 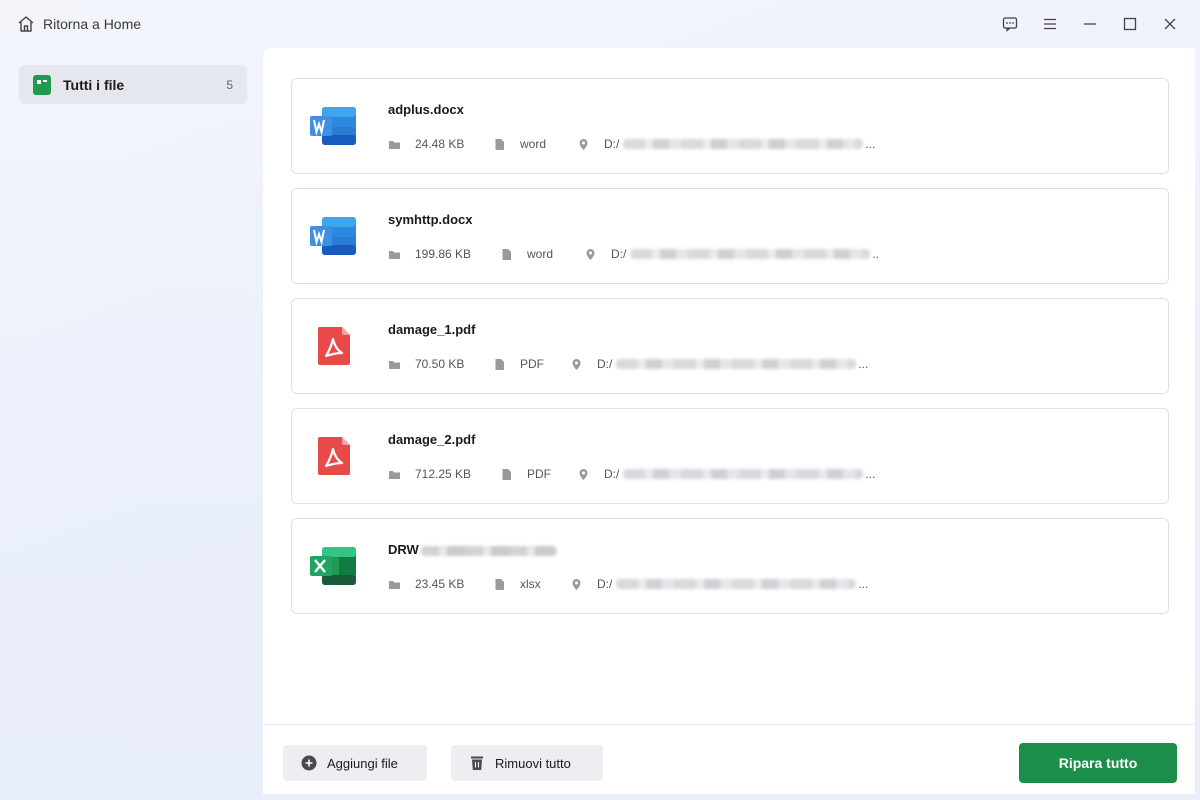 What do you see at coordinates (440, 364) in the screenshot?
I see `file-size: 70.50 KB` at bounding box center [440, 364].